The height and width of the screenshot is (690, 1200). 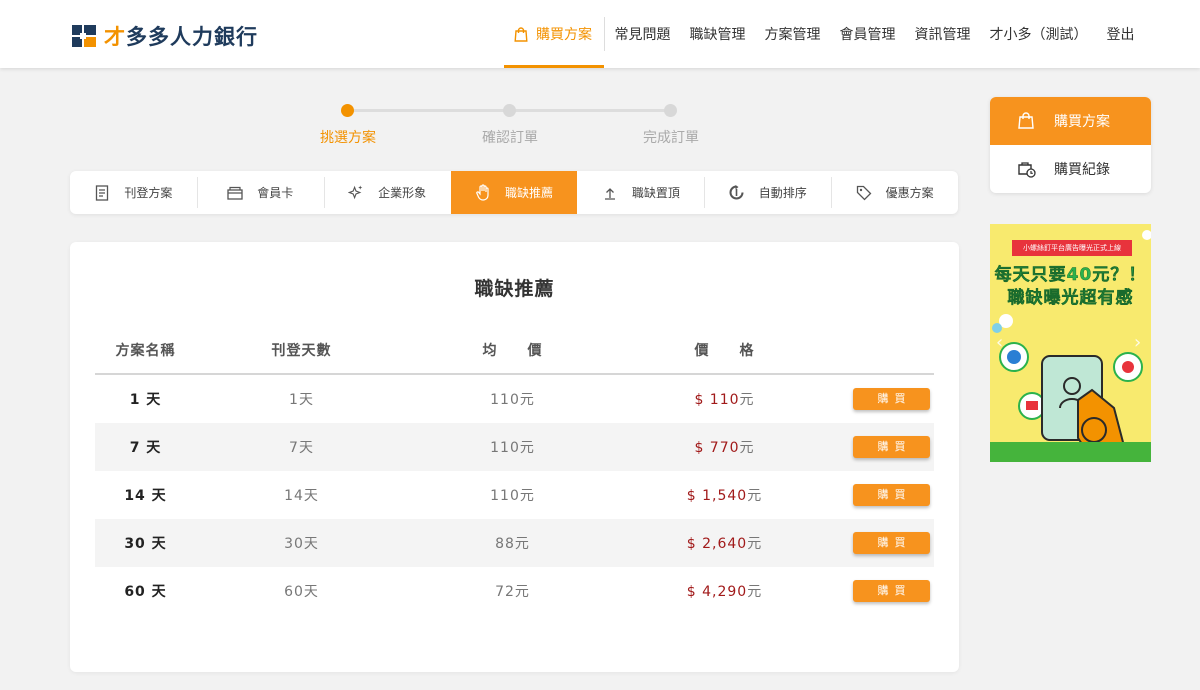 I want to click on plan-name: 7 天, so click(x=145, y=448).